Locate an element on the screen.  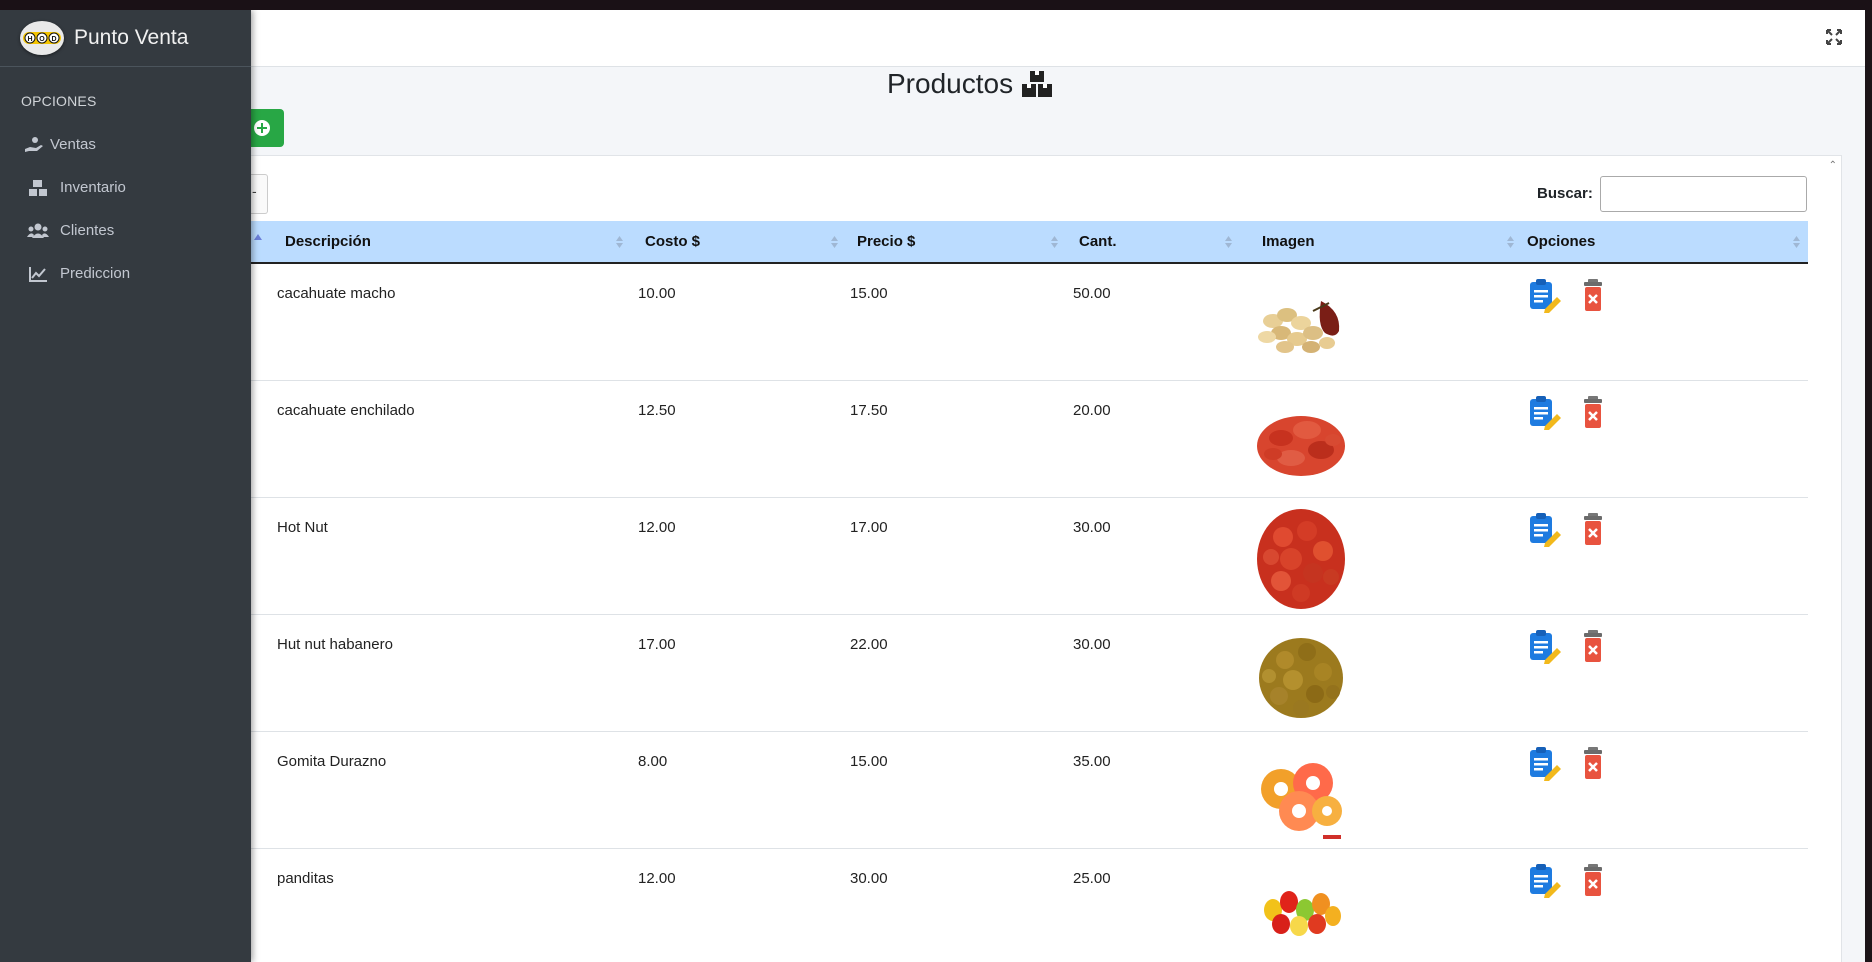
cell-descripcion: panditas is located at coordinates (305, 878).